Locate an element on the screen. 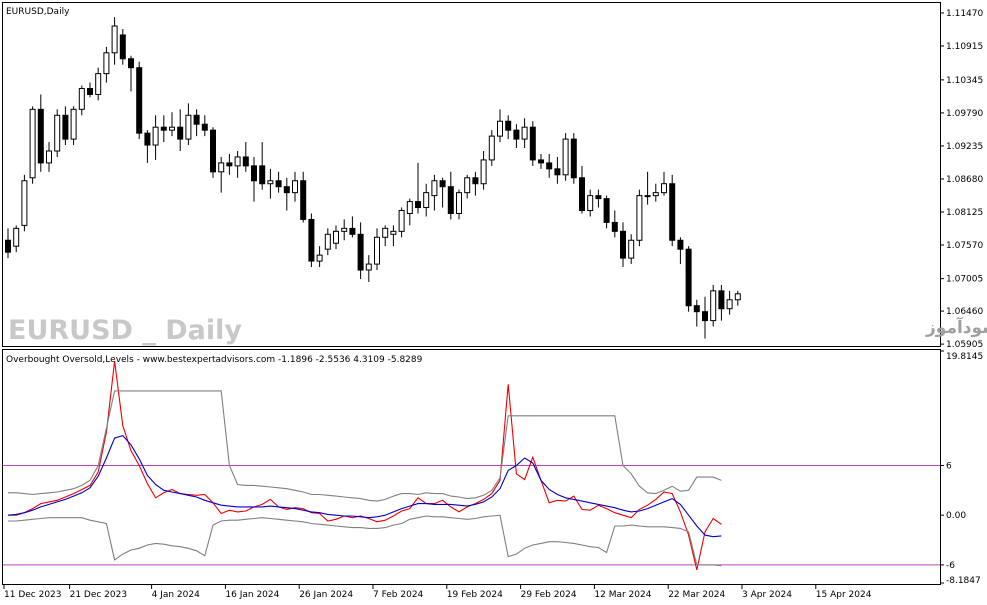 This screenshot has height=605, width=987. indicator-axis: 19.8145 6 0.00 -6 -8.1847 is located at coordinates (961, 468).